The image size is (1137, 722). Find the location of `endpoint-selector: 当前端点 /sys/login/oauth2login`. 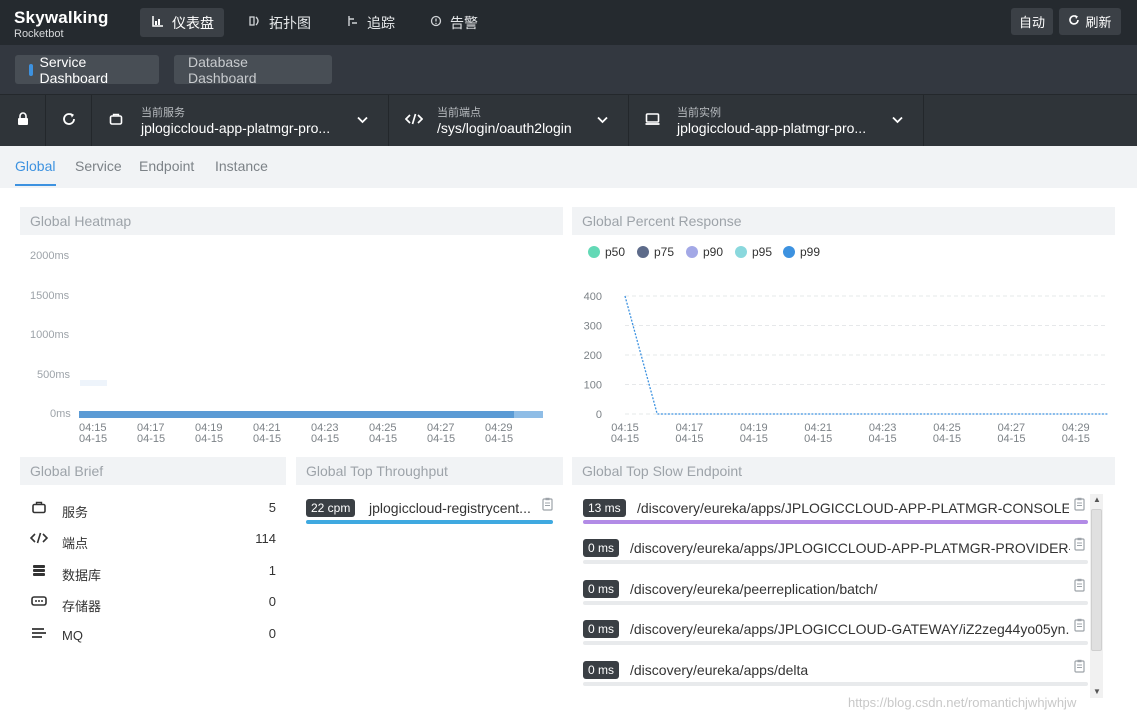

endpoint-selector: 当前端点 /sys/login/oauth2login is located at coordinates (509, 120).